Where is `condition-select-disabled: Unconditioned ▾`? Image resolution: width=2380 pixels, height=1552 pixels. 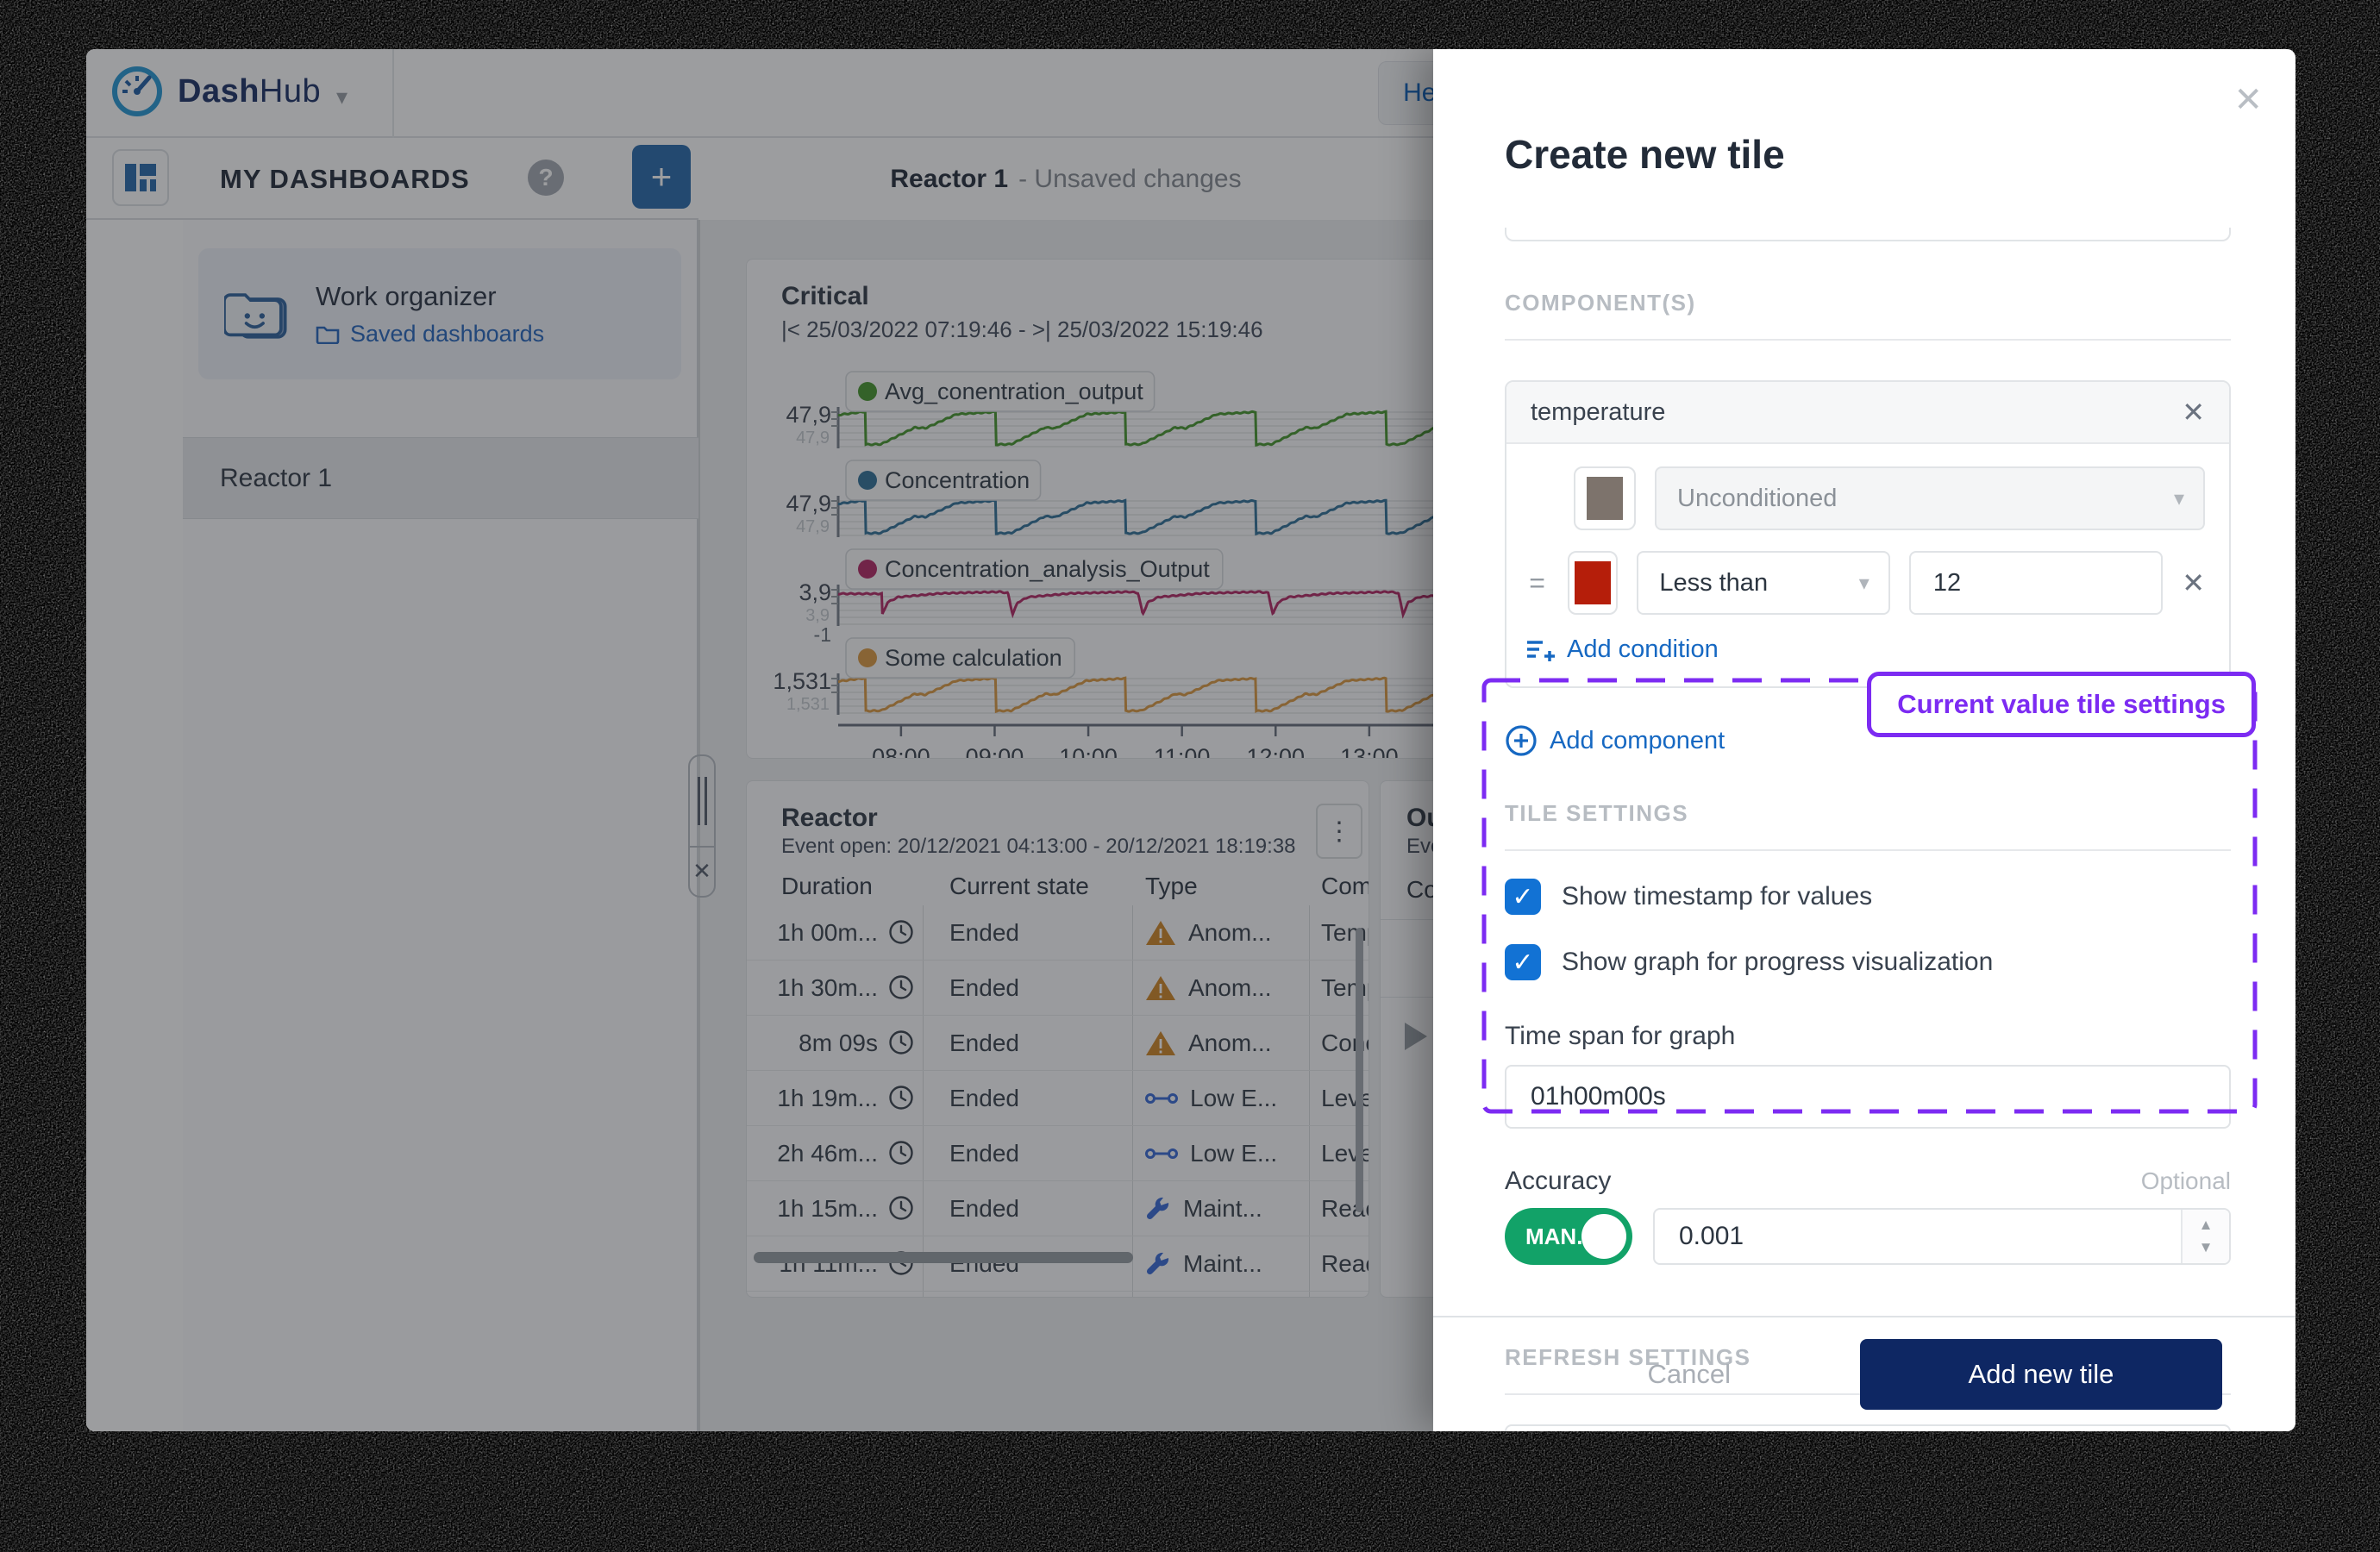 condition-select-disabled: Unconditioned ▾ is located at coordinates (1930, 498).